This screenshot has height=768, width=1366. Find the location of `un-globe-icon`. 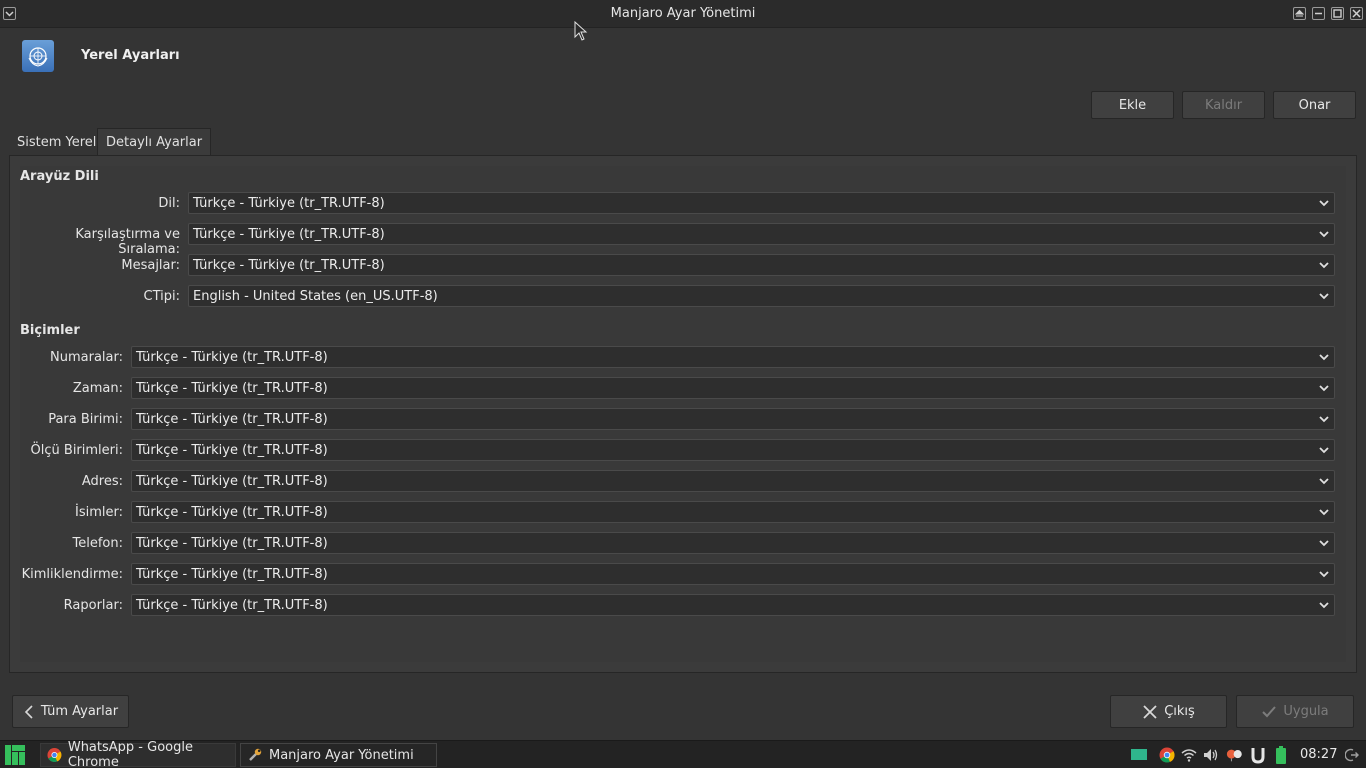

un-globe-icon is located at coordinates (38, 57).